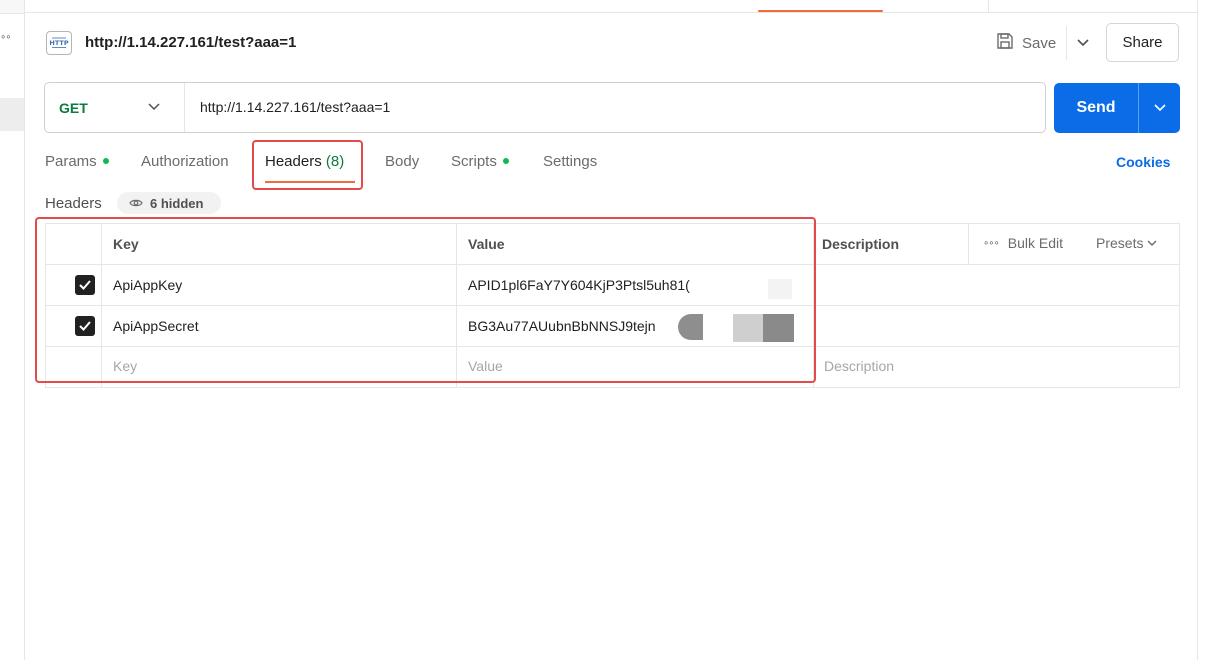 This screenshot has height=660, width=1209. Describe the element at coordinates (1039, 43) in the screenshot. I see `save-label: Save` at that location.